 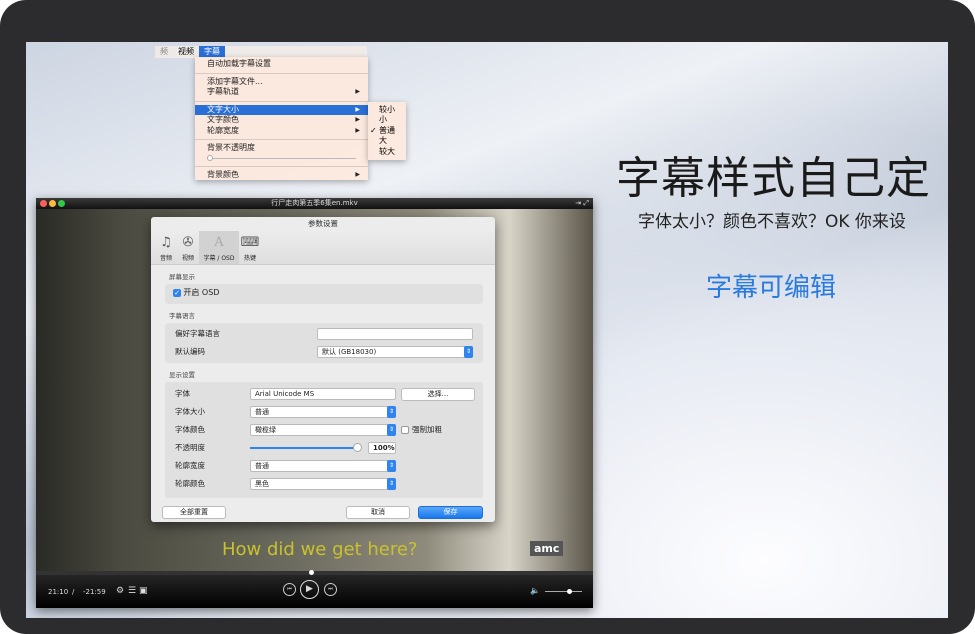 What do you see at coordinates (43, 203) in the screenshot?
I see `close-button` at bounding box center [43, 203].